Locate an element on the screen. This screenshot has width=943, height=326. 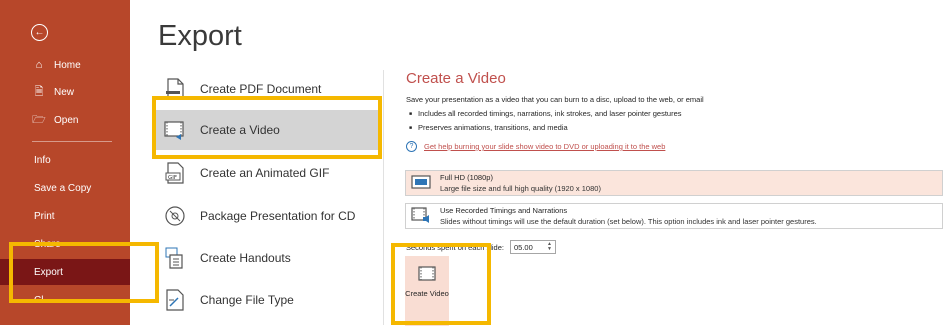
nav-print-label: Print is located at coordinates (44, 216).